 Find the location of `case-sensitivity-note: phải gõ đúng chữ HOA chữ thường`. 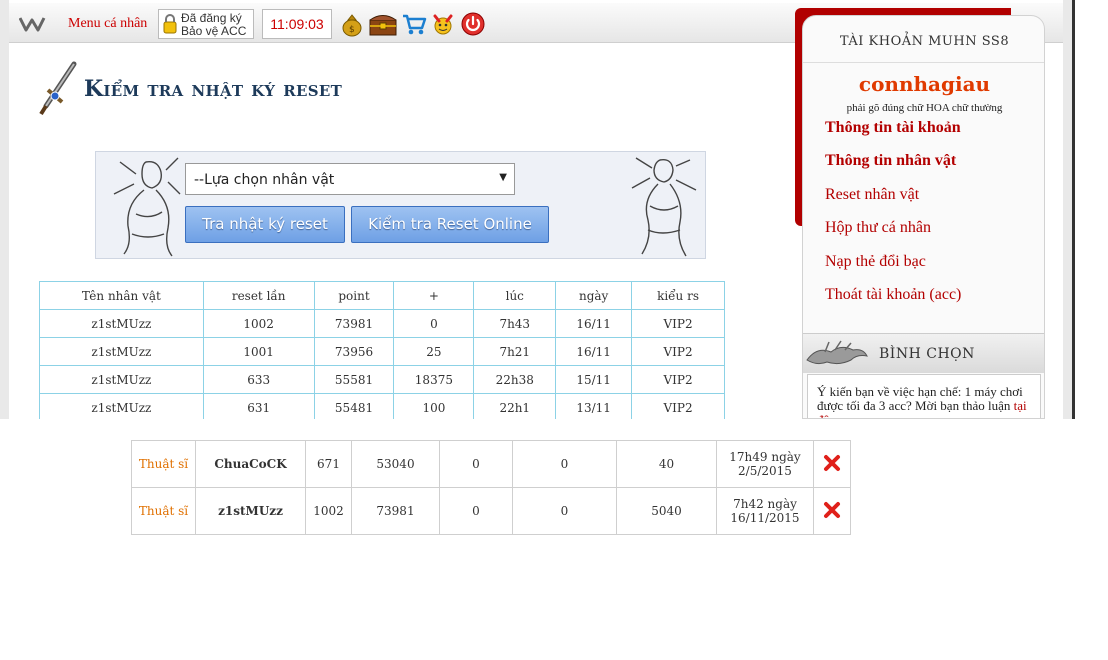

case-sensitivity-note: phải gõ đúng chữ HOA chữ thường is located at coordinates (924, 108).